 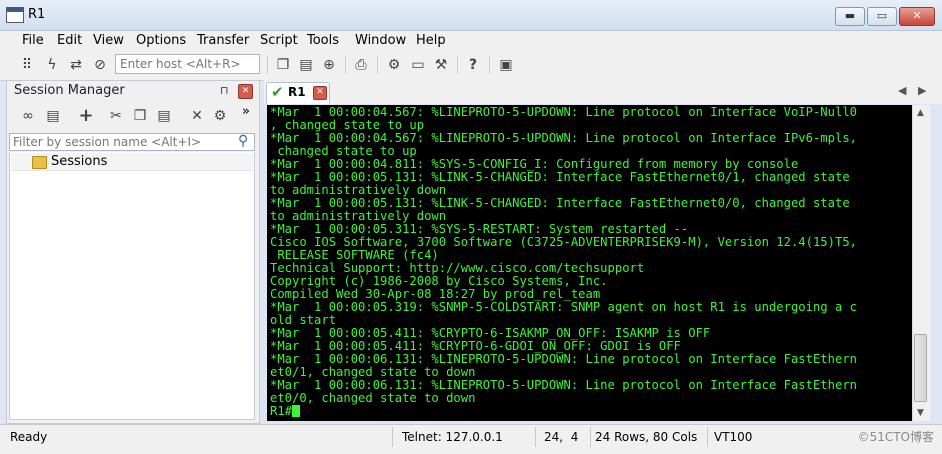 What do you see at coordinates (100, 65) in the screenshot?
I see `disconnect-icon: ⊘` at bounding box center [100, 65].